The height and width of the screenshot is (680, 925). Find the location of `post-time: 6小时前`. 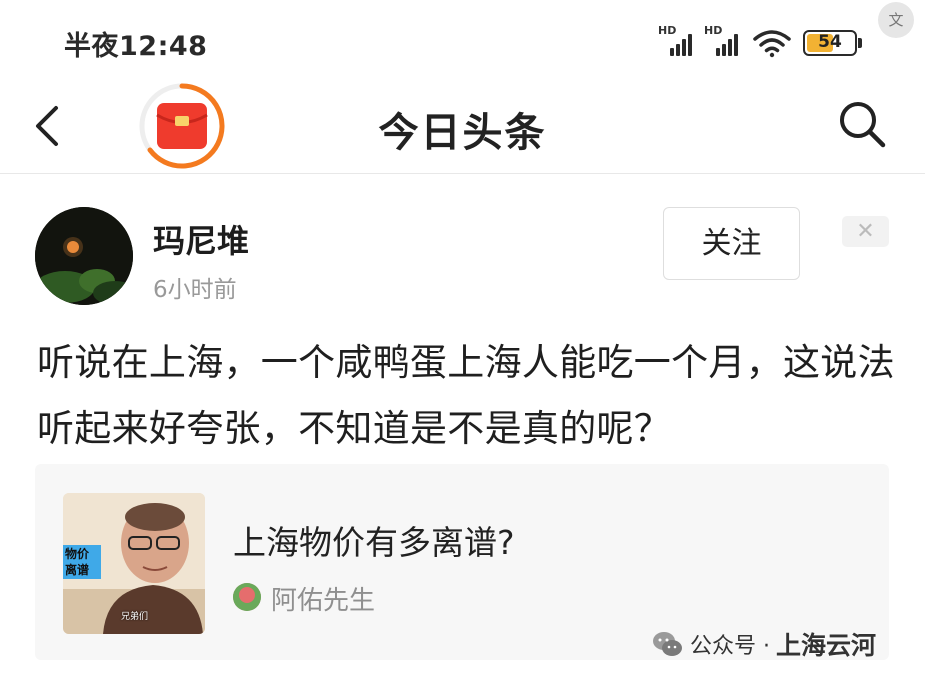

post-time: 6小时前 is located at coordinates (195, 290).